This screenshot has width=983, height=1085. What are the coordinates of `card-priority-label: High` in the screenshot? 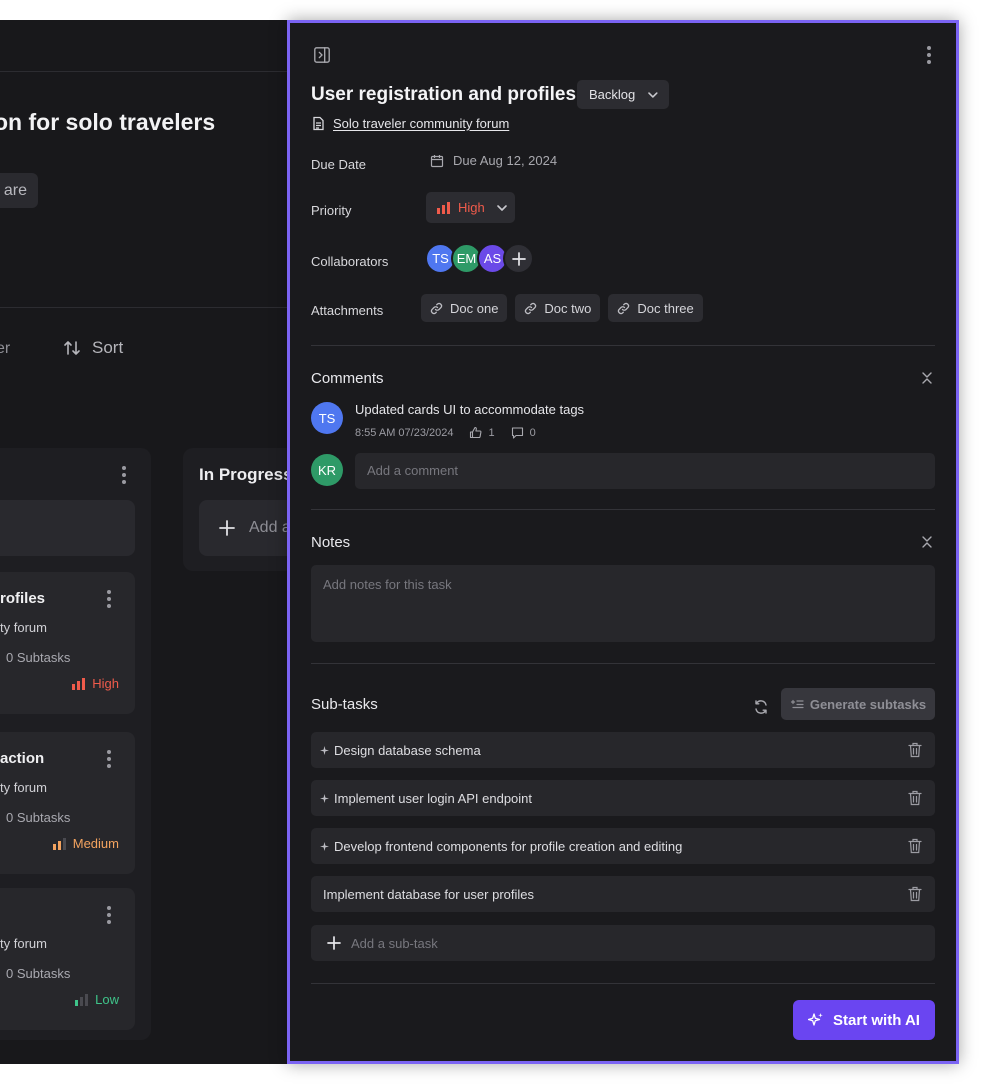 It's located at (105, 683).